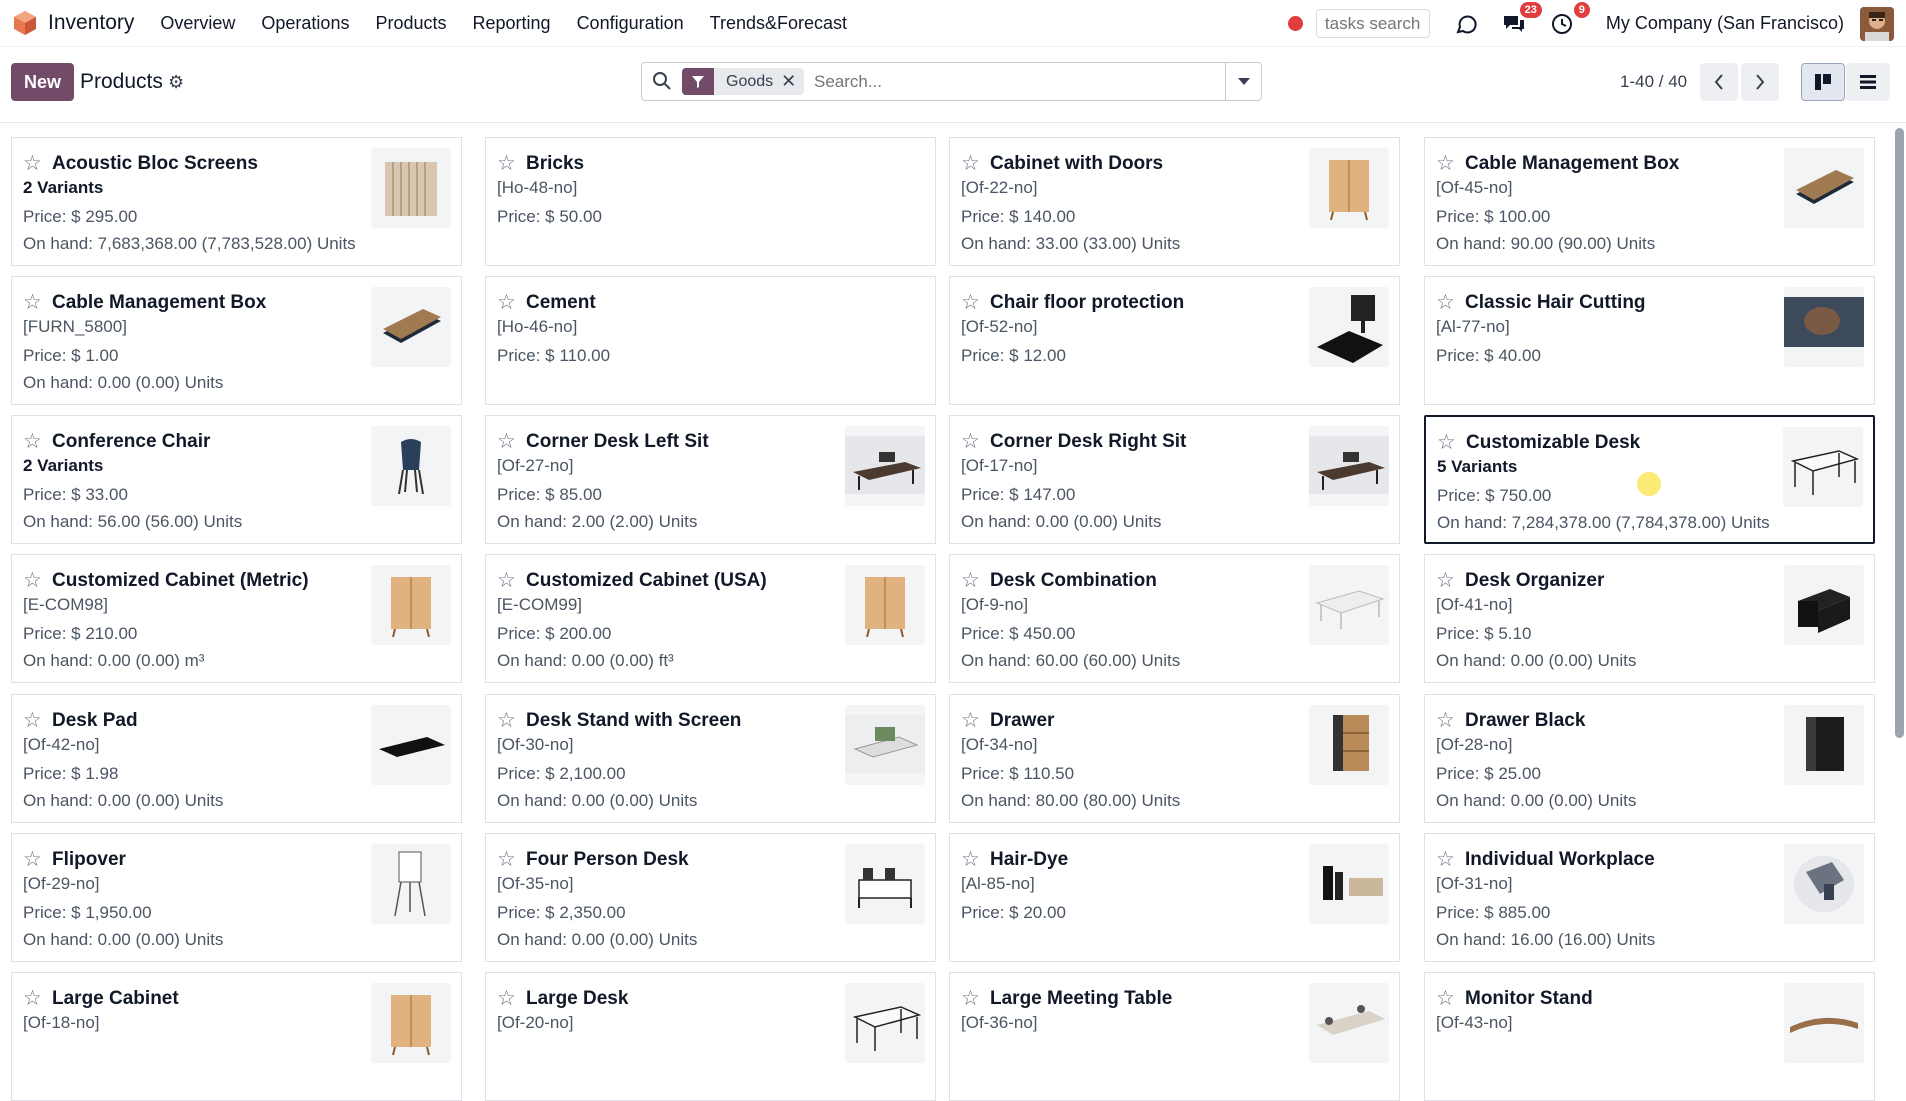  Describe the element at coordinates (1649, 1036) in the screenshot. I see `product-card: ☆ Monitor Stand [Of-43-no]` at that location.